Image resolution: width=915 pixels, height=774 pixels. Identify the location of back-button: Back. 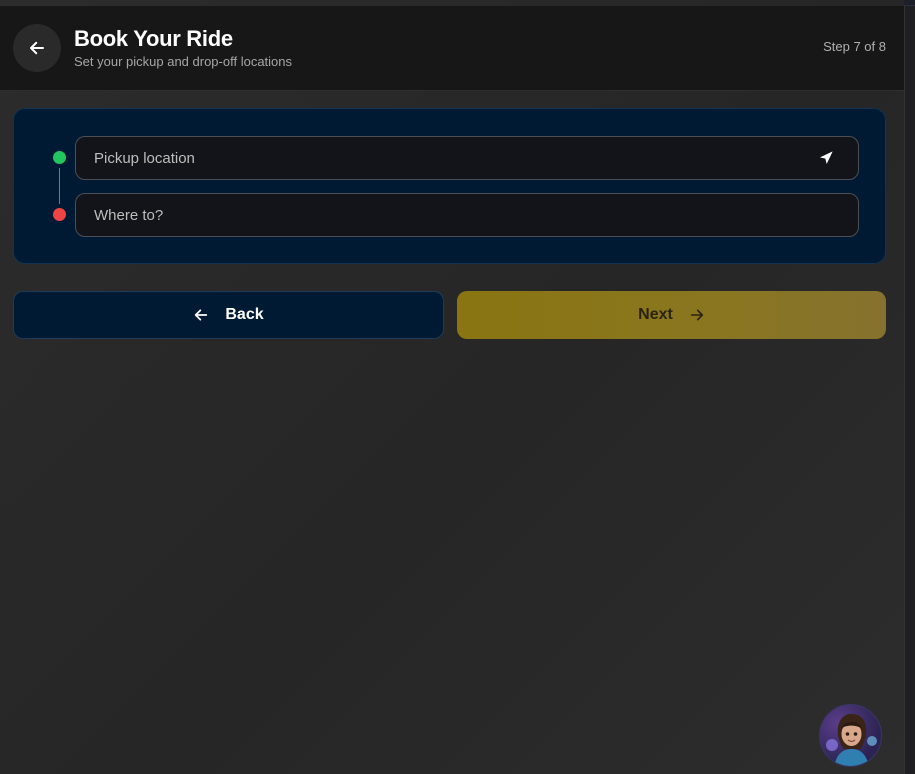
(228, 315).